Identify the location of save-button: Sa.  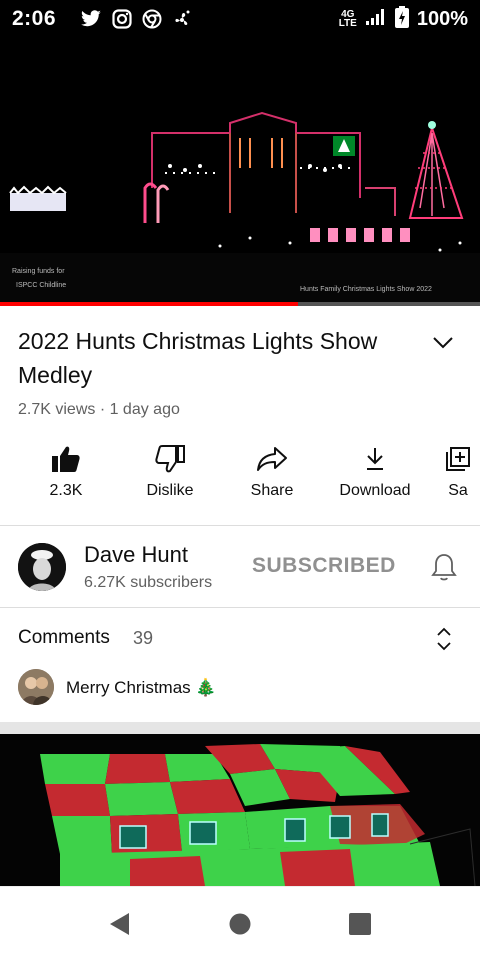
(449, 475).